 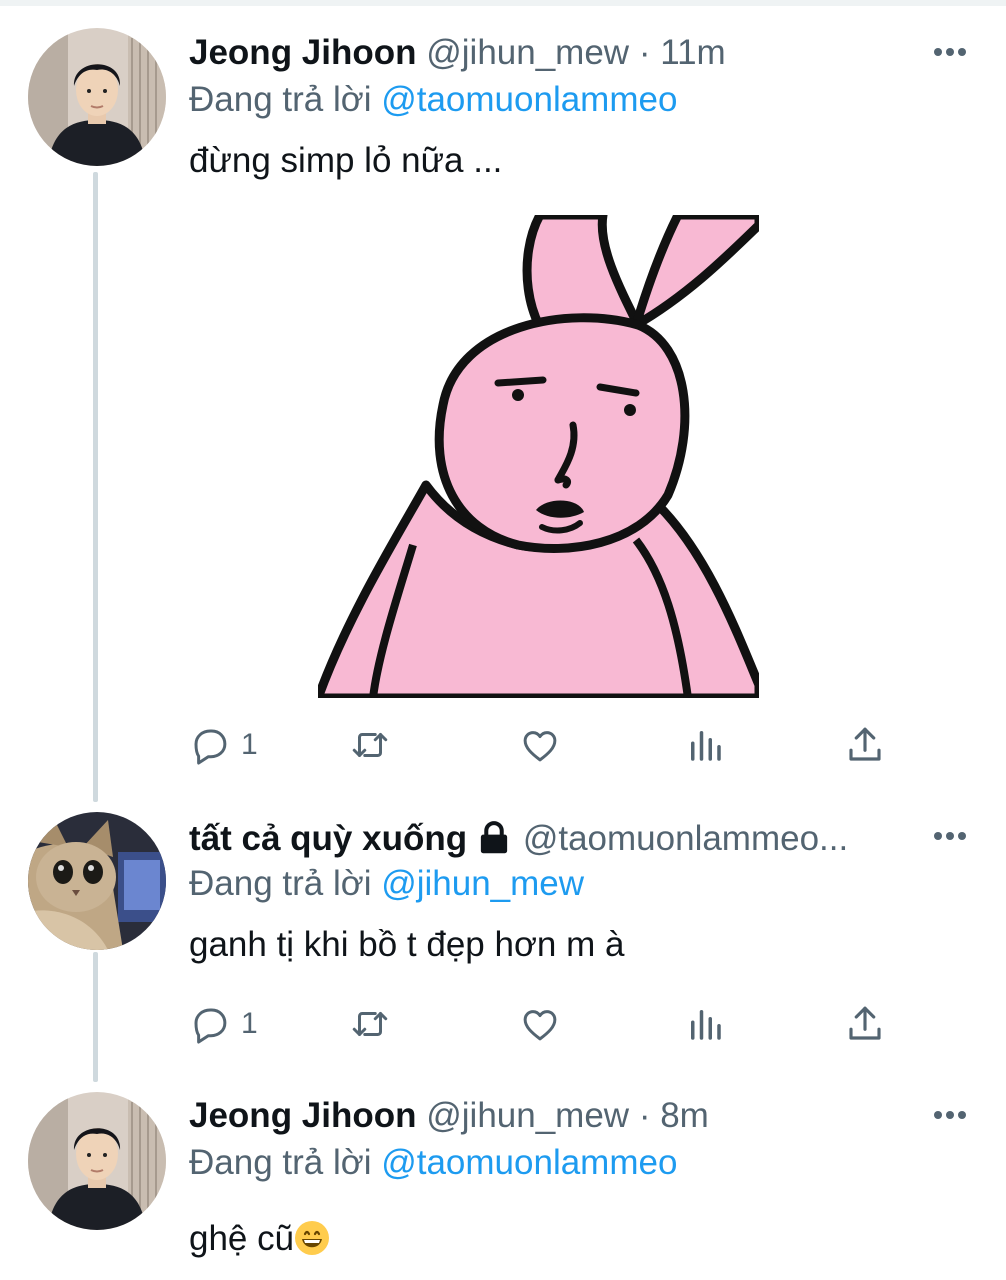 What do you see at coordinates (503, 3) in the screenshot?
I see `top-divider` at bounding box center [503, 3].